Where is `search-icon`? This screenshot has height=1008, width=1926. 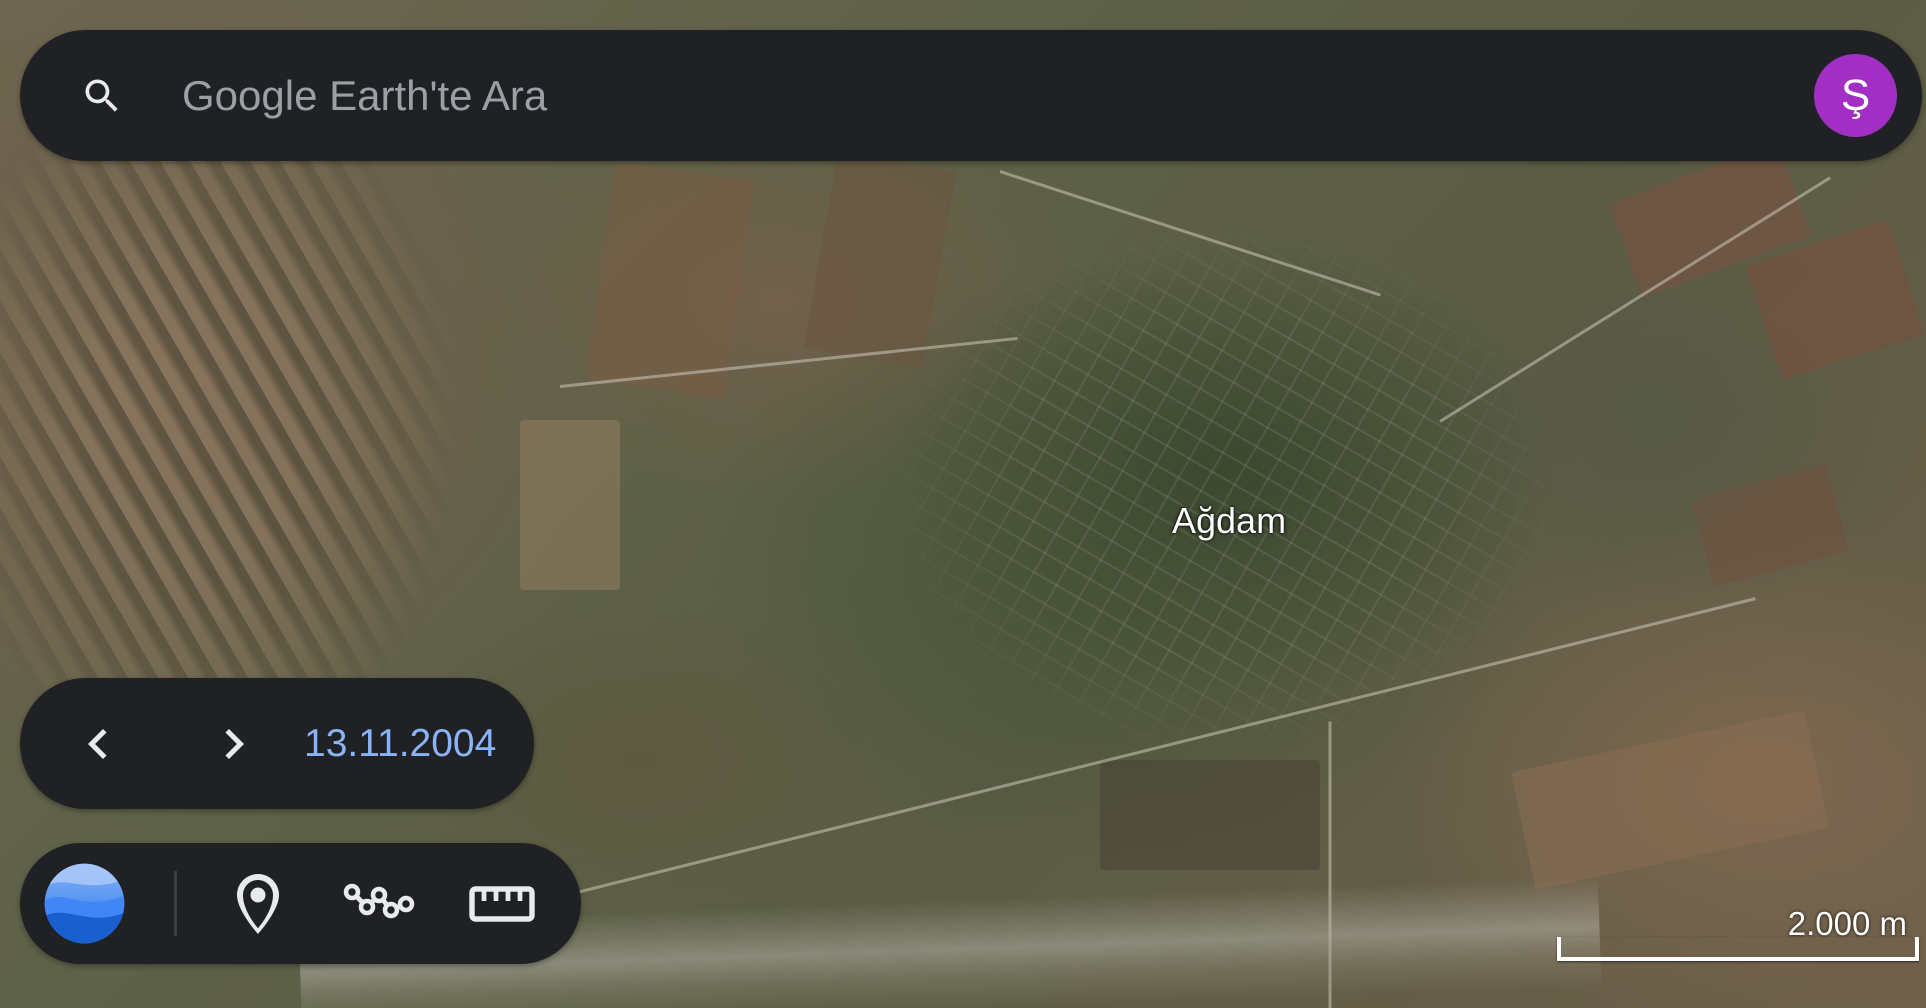 search-icon is located at coordinates (102, 96).